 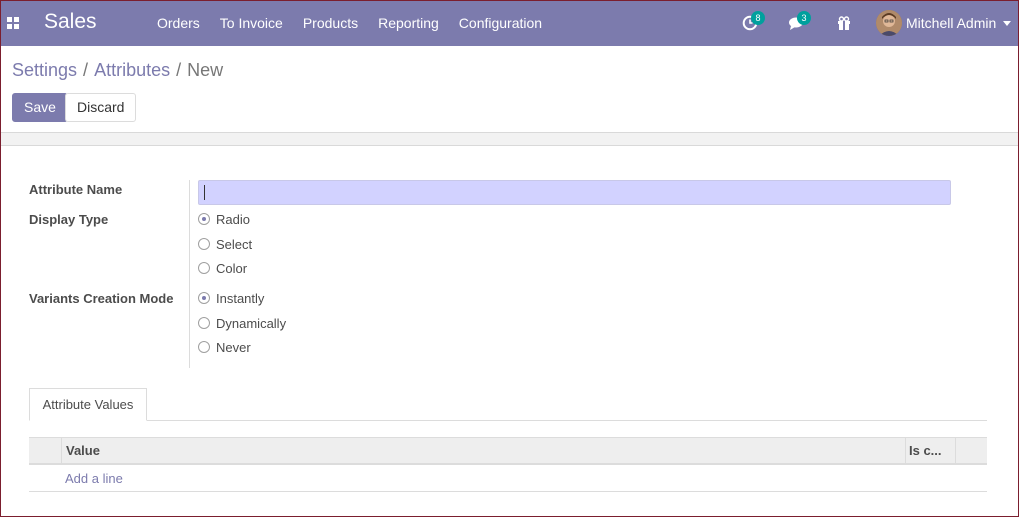 What do you see at coordinates (204, 192) in the screenshot?
I see `text-cursor` at bounding box center [204, 192].